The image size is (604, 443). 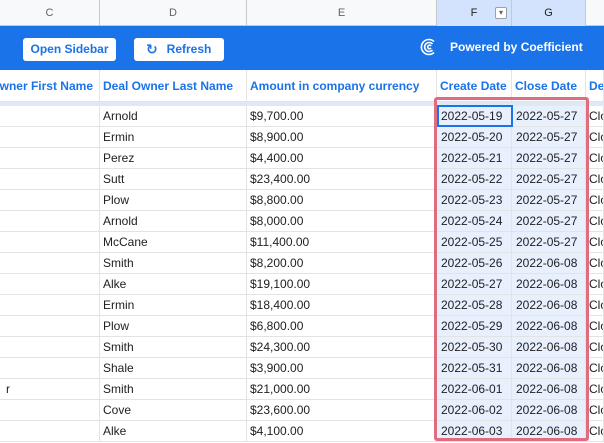 I want to click on table-cell-create: 2022-05-31, so click(x=474, y=368).